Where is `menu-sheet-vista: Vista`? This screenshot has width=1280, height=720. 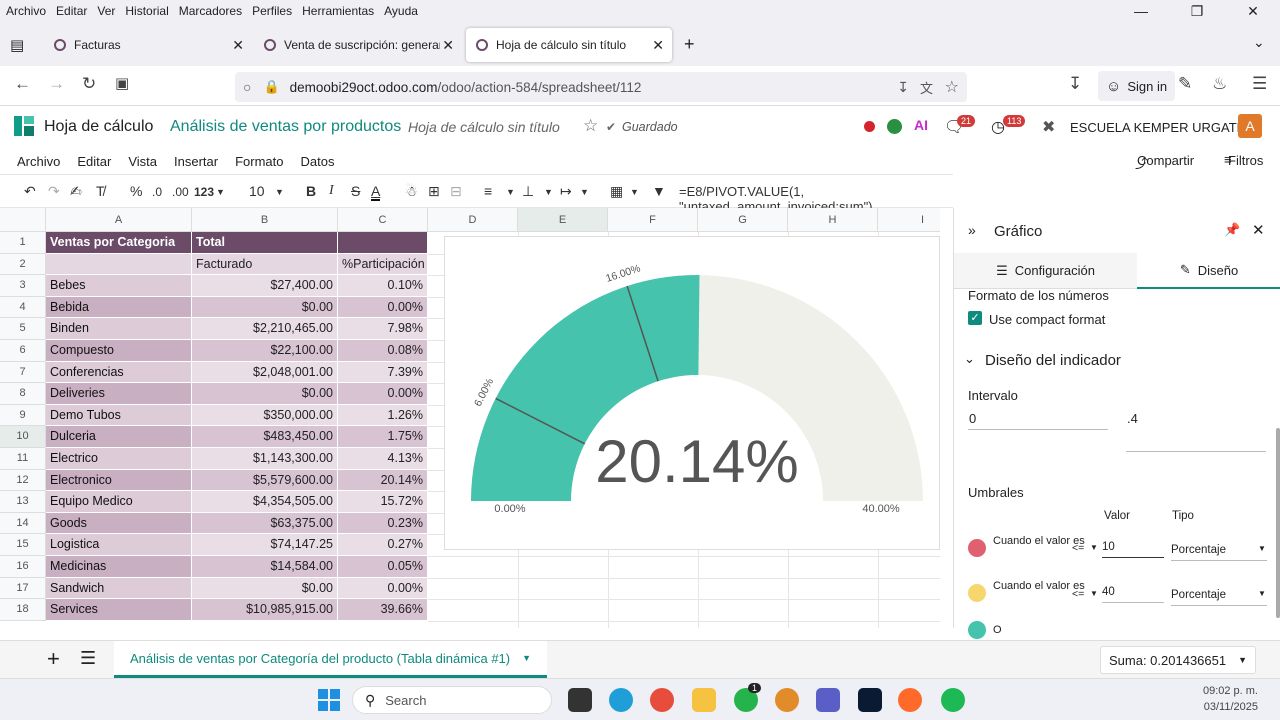
menu-sheet-vista: Vista is located at coordinates (142, 161).